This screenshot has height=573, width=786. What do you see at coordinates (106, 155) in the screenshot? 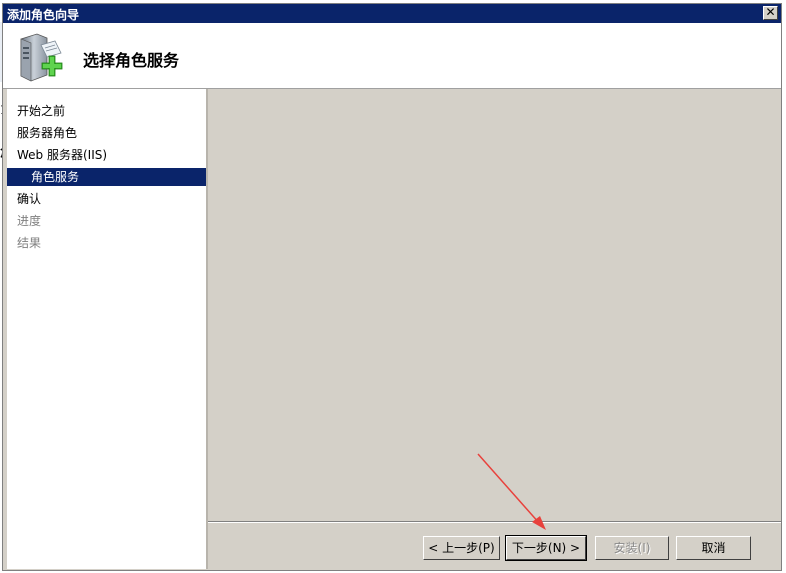
I see `nav-item-web-server-iis: Web 服务器(IIS)` at bounding box center [106, 155].